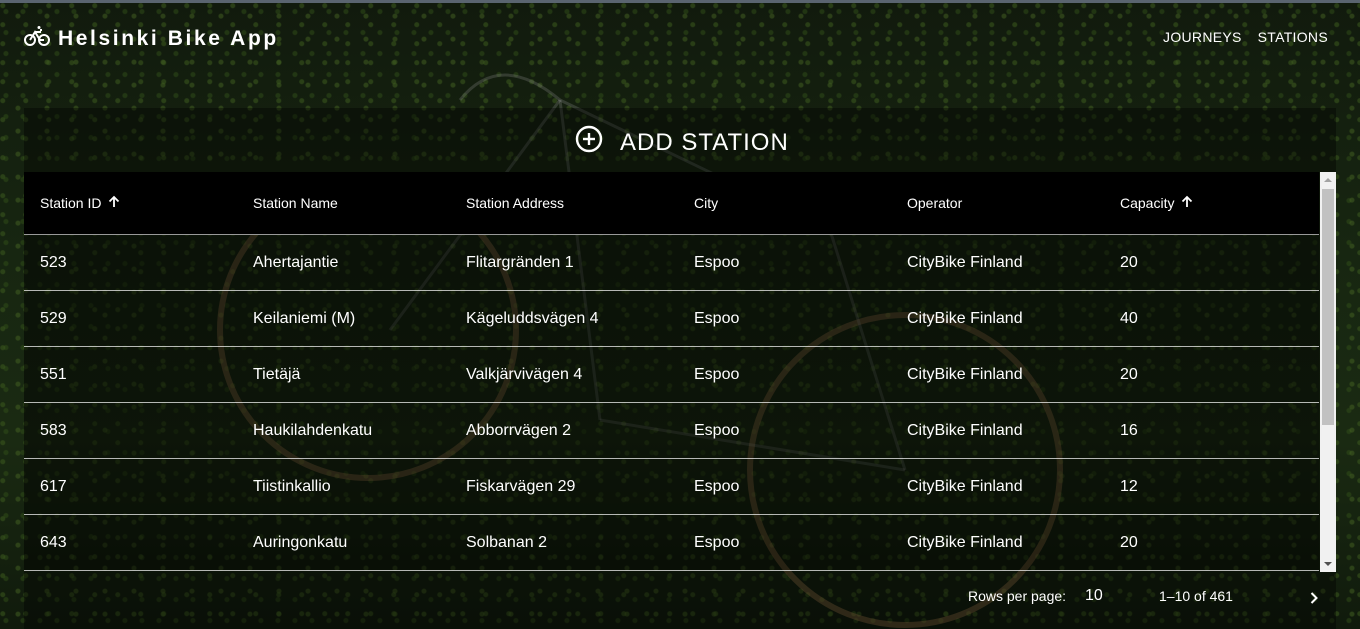  What do you see at coordinates (277, 374) in the screenshot?
I see `cell-station-name: Tietäjä` at bounding box center [277, 374].